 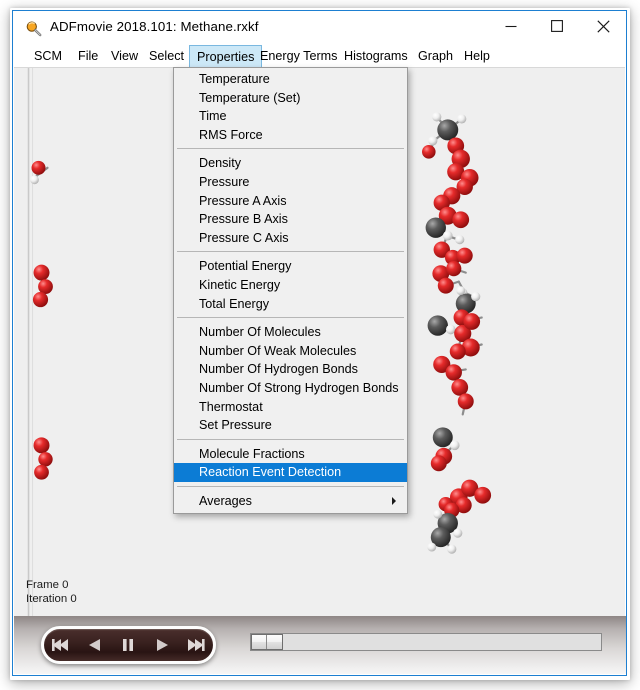 What do you see at coordinates (394, 501) in the screenshot?
I see `submenu-arrow-icon` at bounding box center [394, 501].